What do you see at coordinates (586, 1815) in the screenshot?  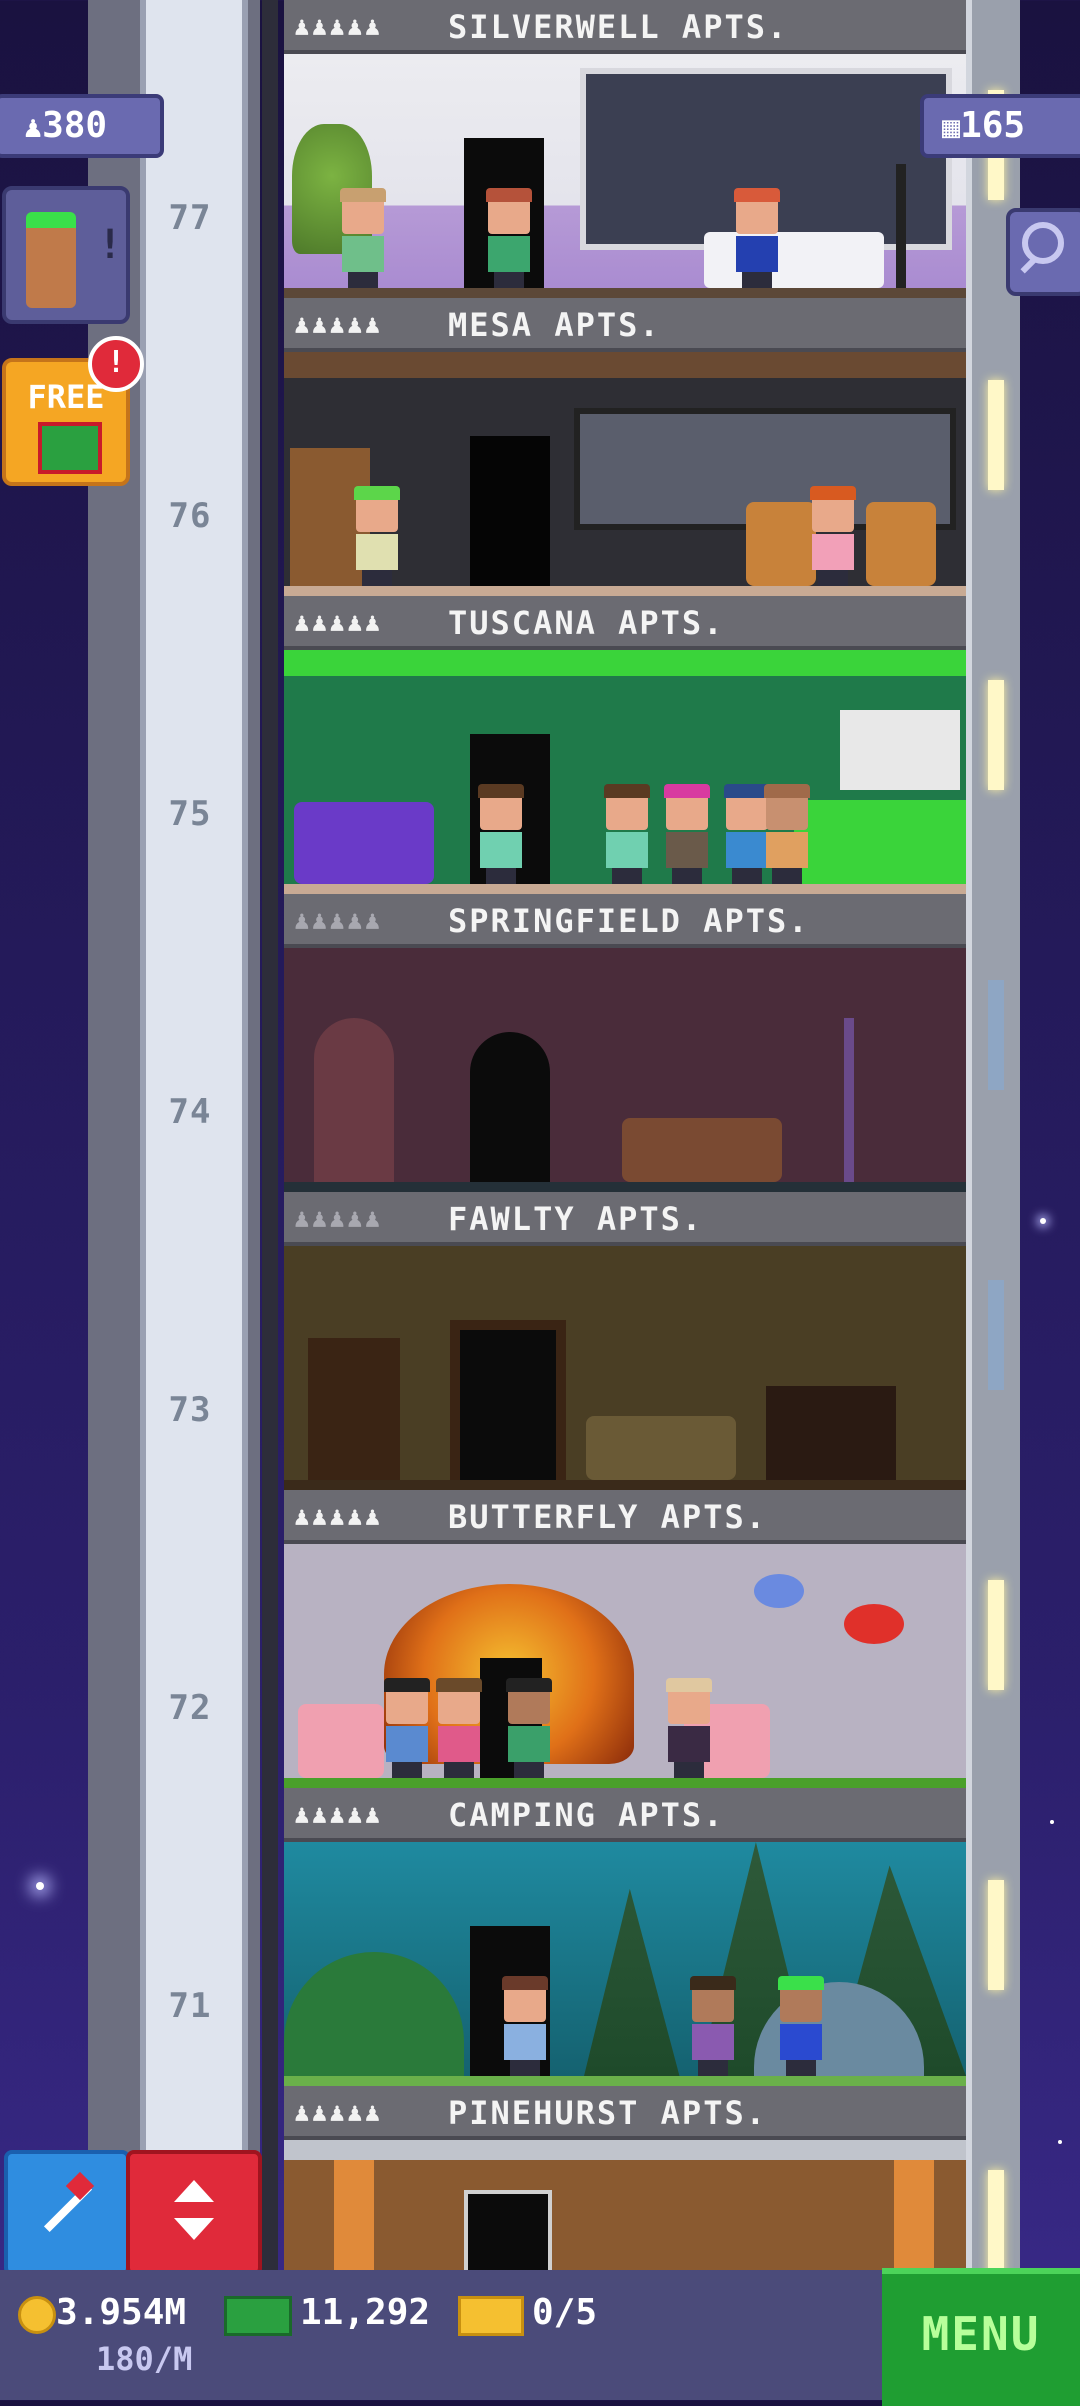 I see `floor-name: CAMPING APTS.` at bounding box center [586, 1815].